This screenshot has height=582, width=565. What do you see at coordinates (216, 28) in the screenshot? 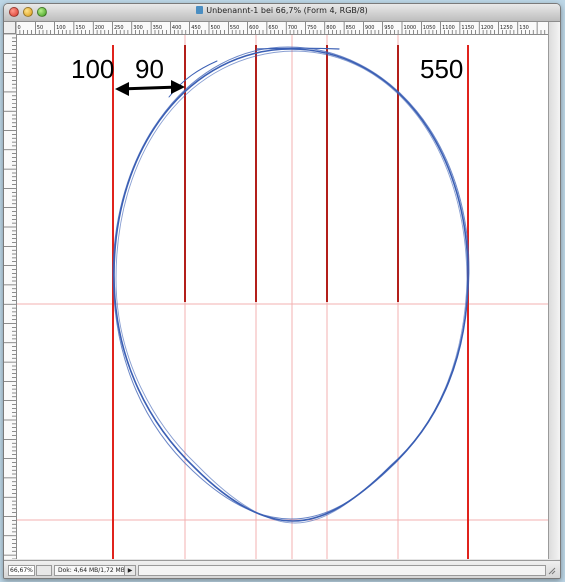
I see `ruler-label: 500` at bounding box center [216, 28].